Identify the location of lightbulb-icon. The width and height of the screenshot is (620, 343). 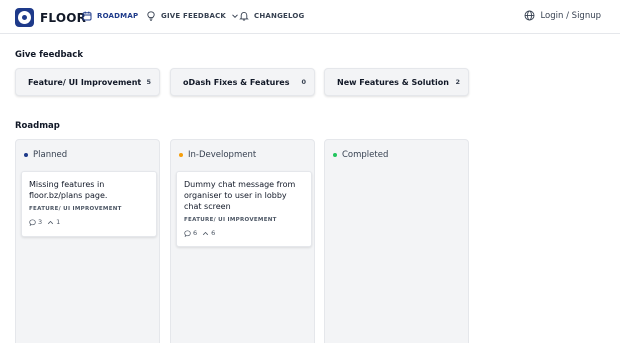
(151, 16).